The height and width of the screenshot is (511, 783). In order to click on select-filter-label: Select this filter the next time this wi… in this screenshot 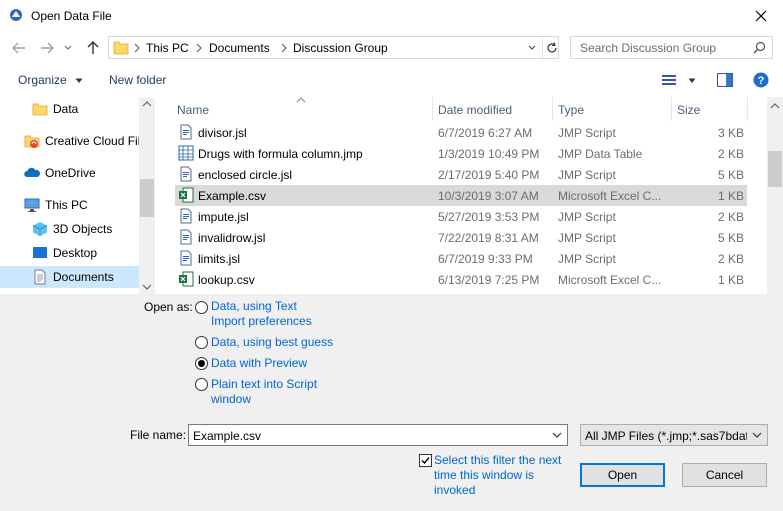, I will do `click(504, 475)`.